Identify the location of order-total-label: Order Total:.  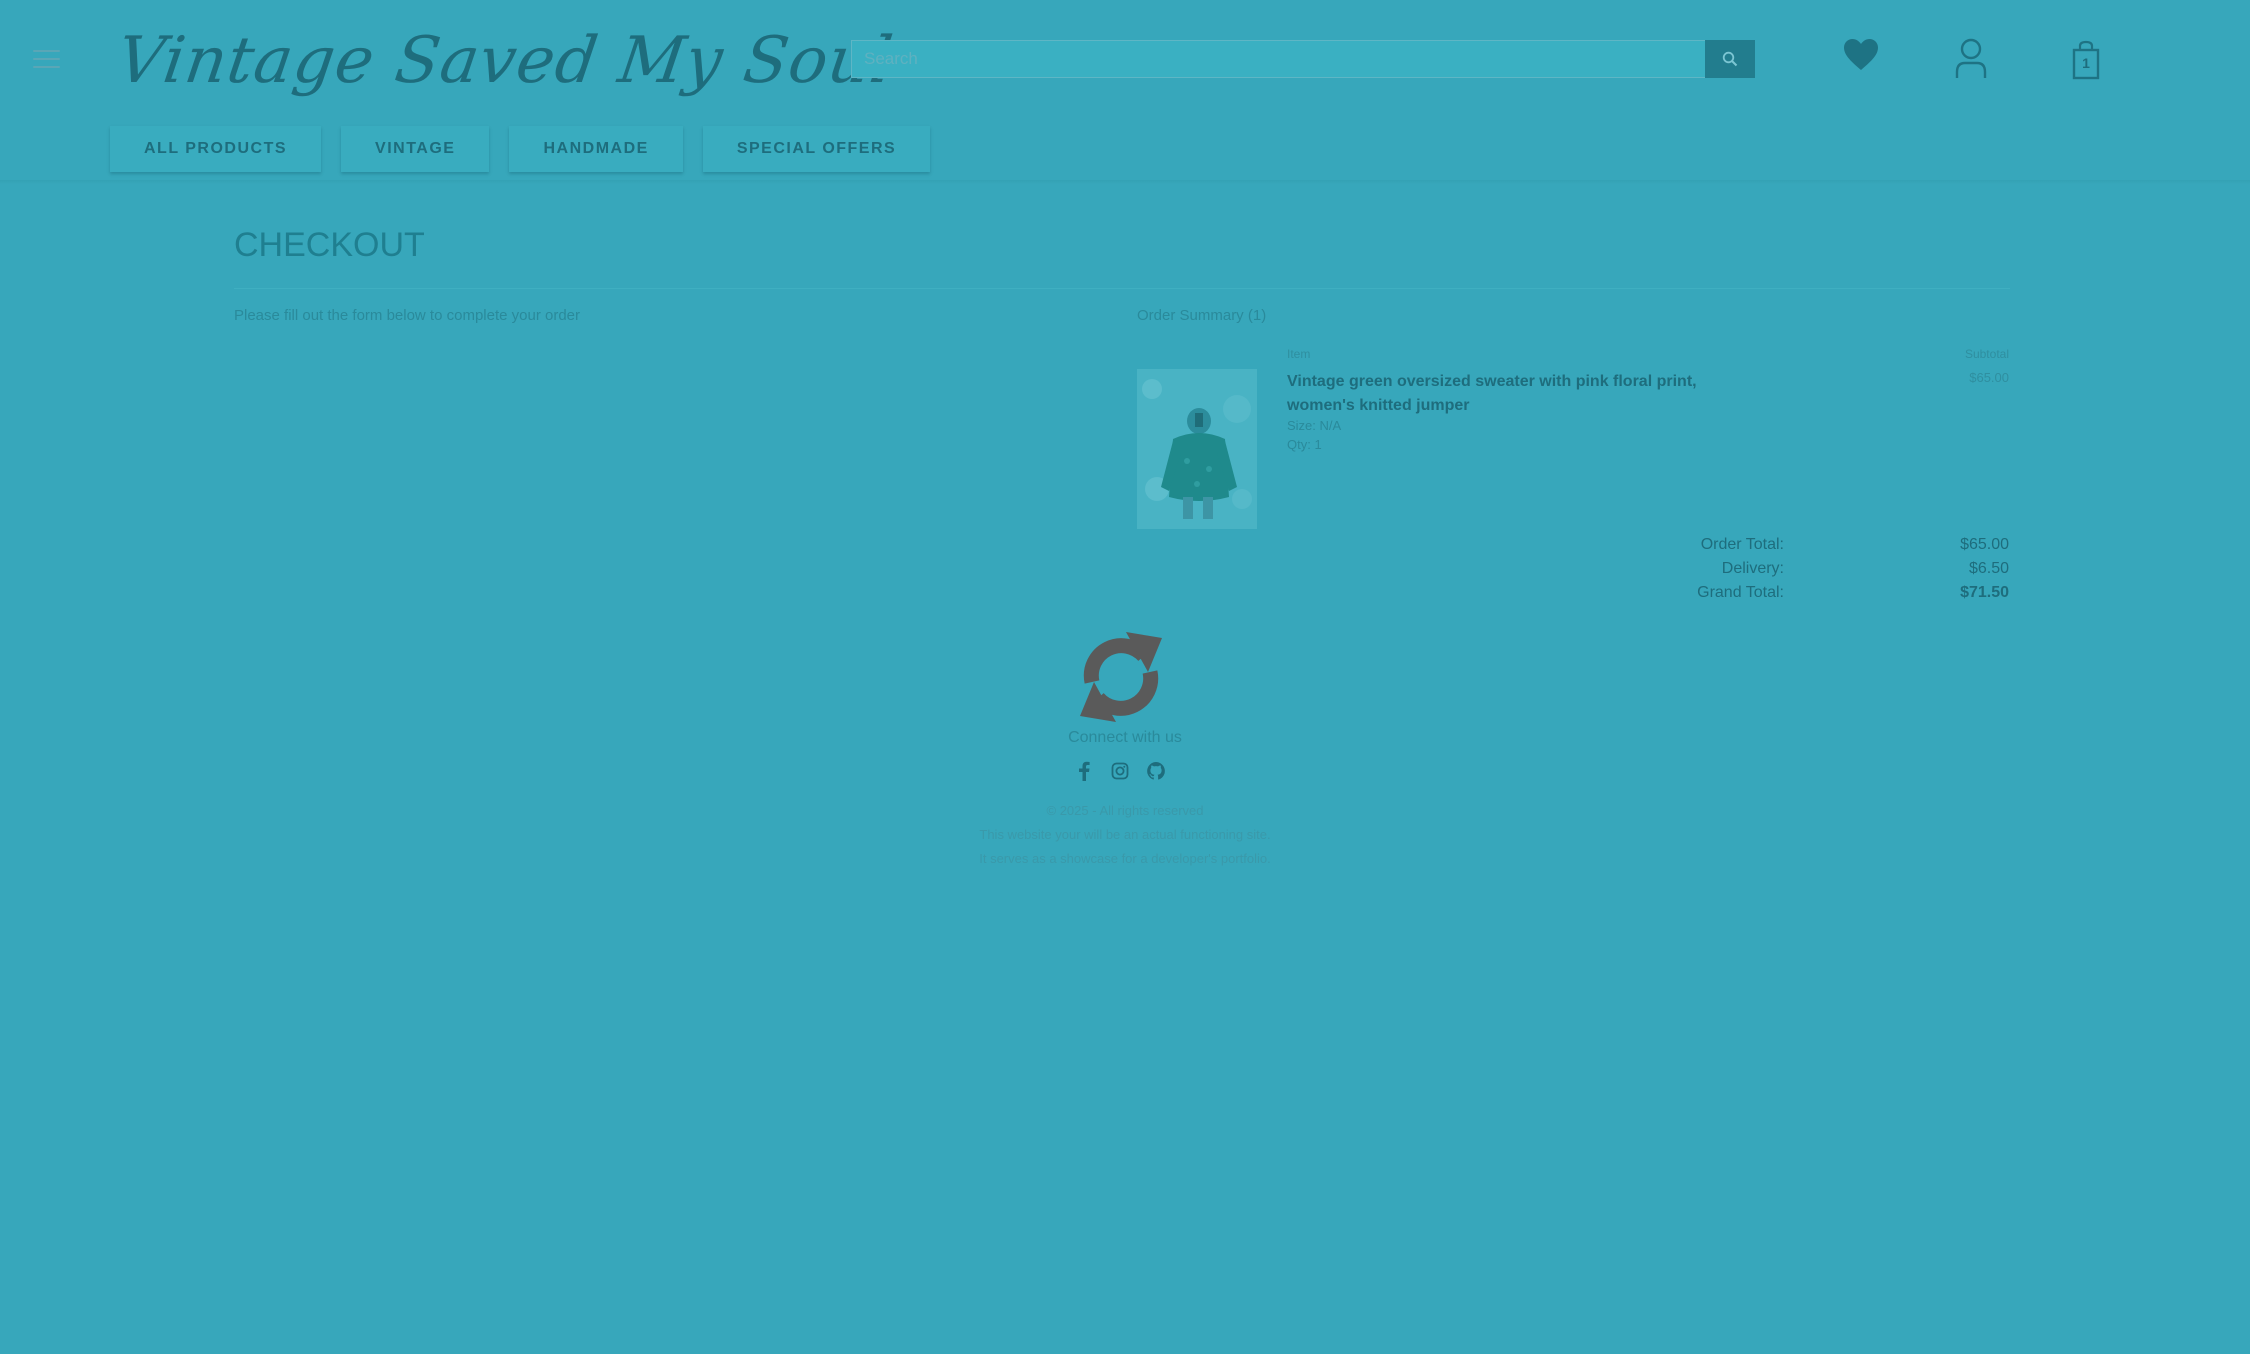
(1742, 544).